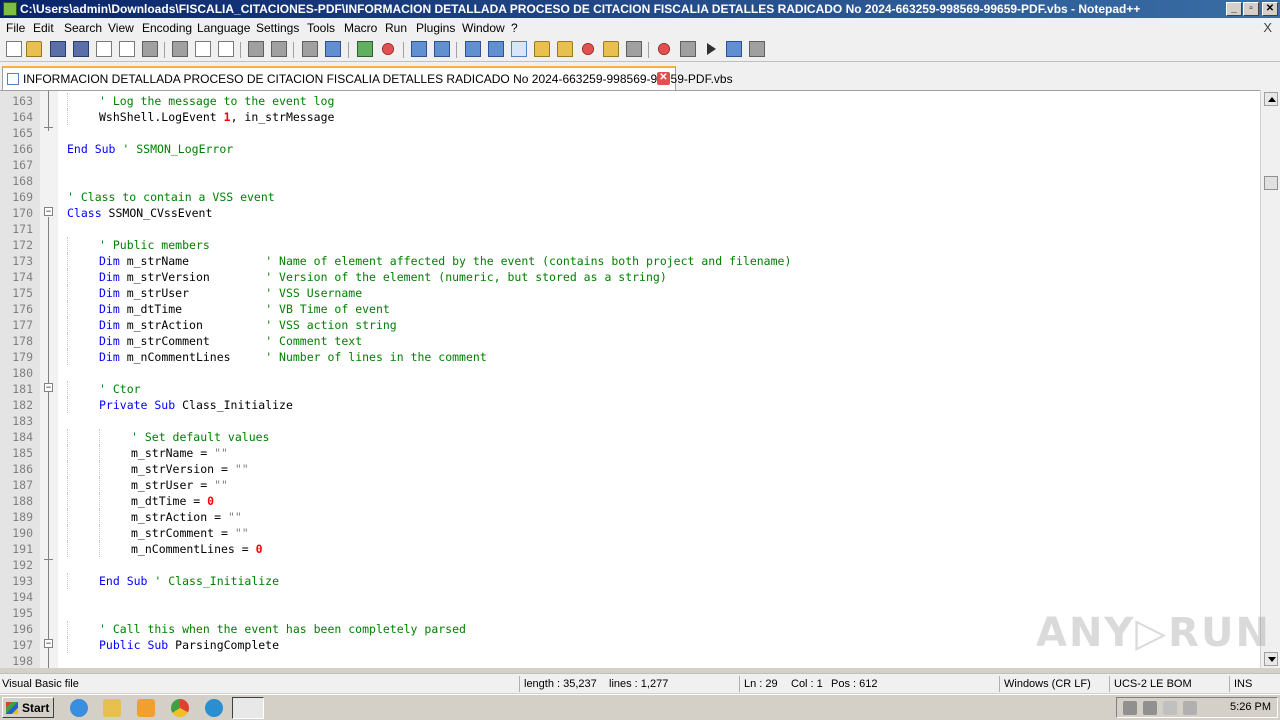 Image resolution: width=1280 pixels, height=720 pixels. What do you see at coordinates (630, 453) in the screenshot?
I see `code-line: 185 m_strName = ""` at bounding box center [630, 453].